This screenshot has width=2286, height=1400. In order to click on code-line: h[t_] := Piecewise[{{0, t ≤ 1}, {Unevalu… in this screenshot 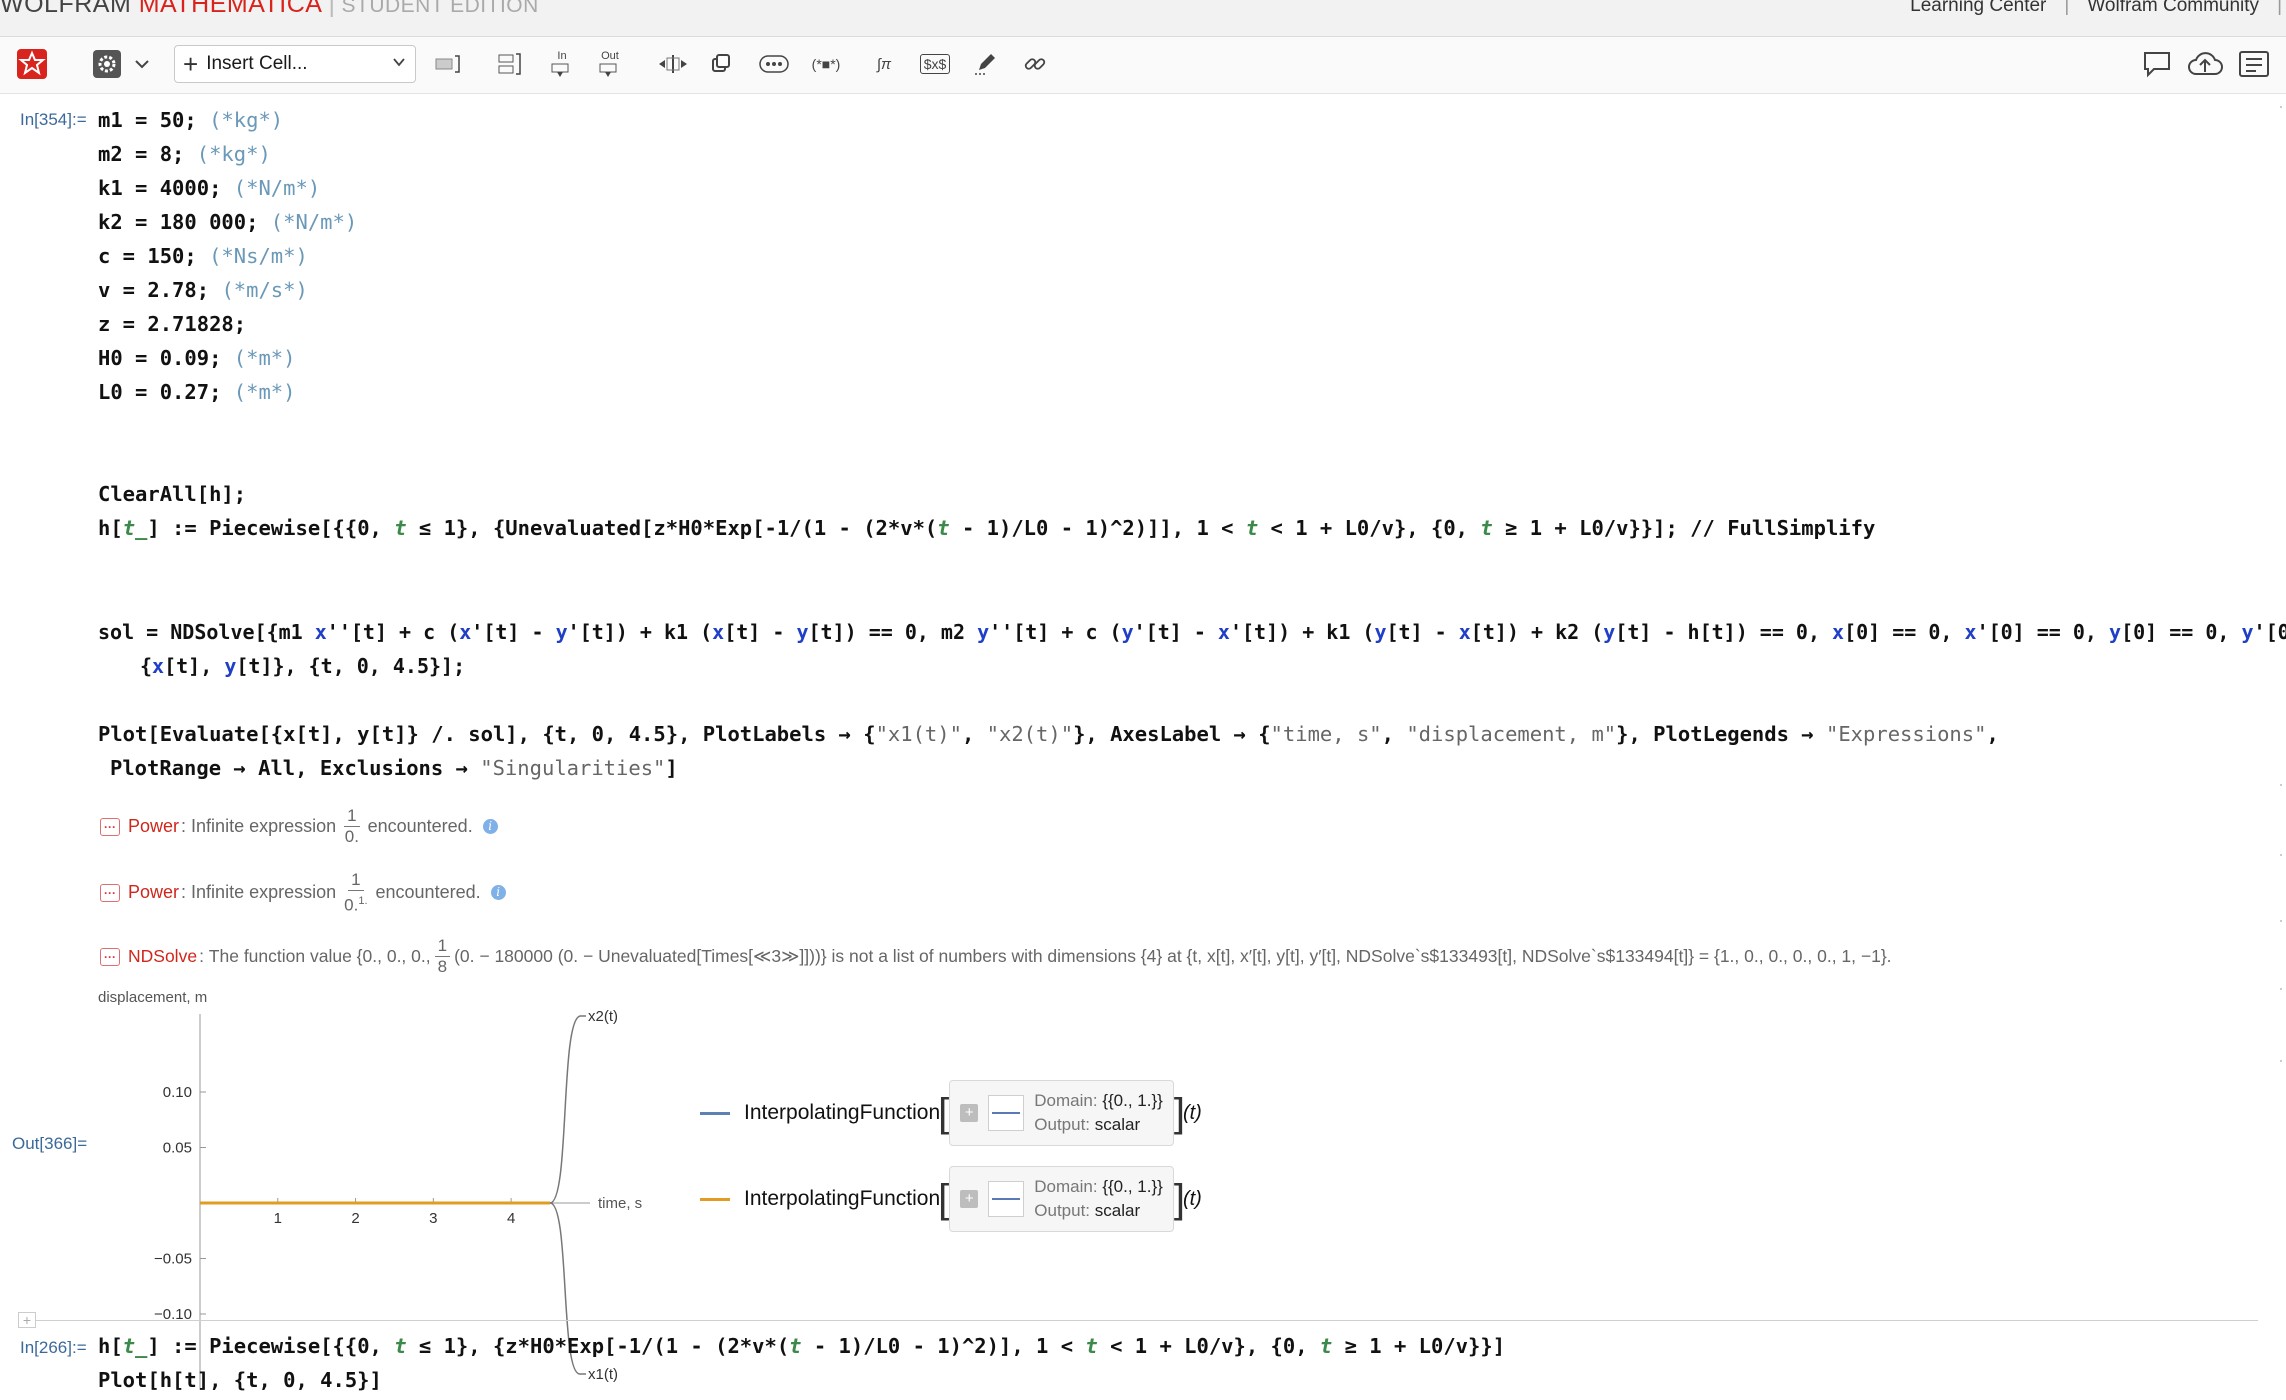, I will do `click(986, 528)`.